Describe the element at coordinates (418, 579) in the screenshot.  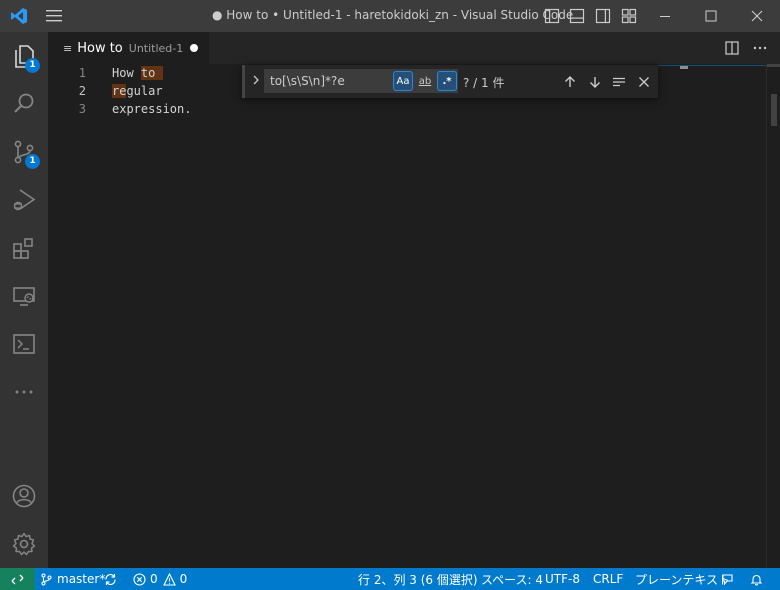
I see `cursor-position: 行 2、列 3 (6 個選択)` at that location.